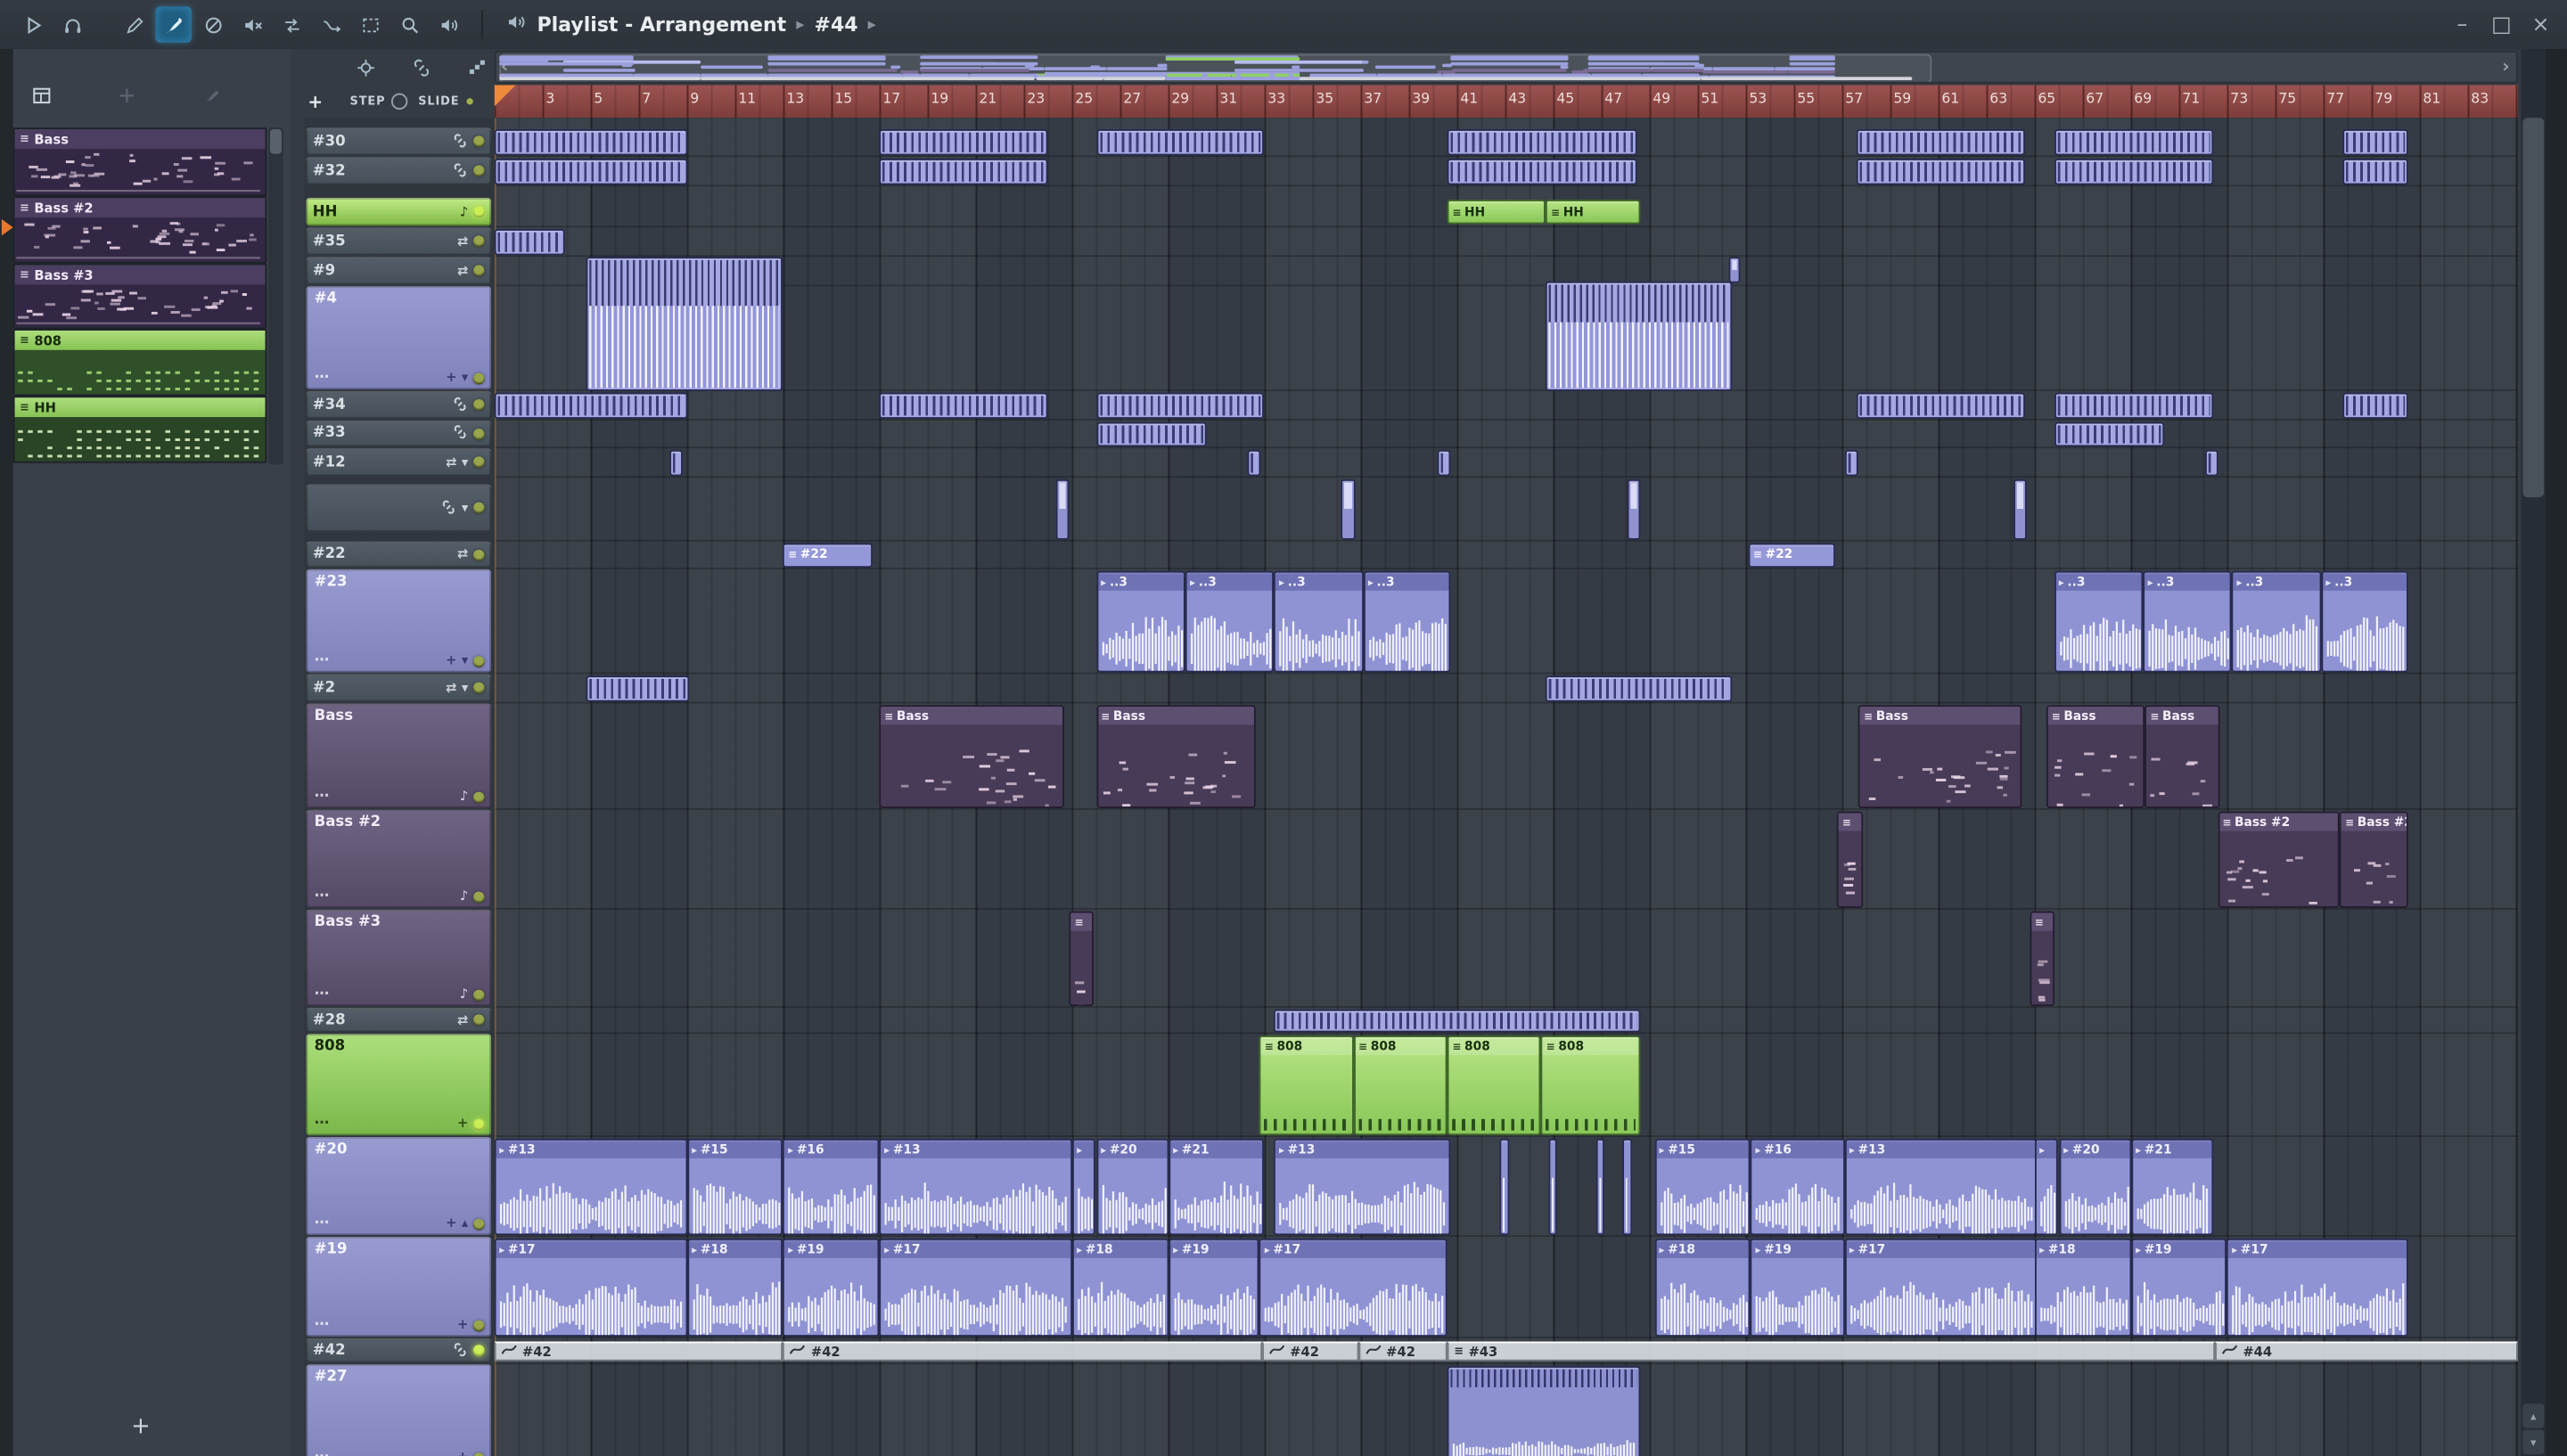 Image resolution: width=2567 pixels, height=1456 pixels. Describe the element at coordinates (134, 24) in the screenshot. I see `draw-tool-icon` at that location.